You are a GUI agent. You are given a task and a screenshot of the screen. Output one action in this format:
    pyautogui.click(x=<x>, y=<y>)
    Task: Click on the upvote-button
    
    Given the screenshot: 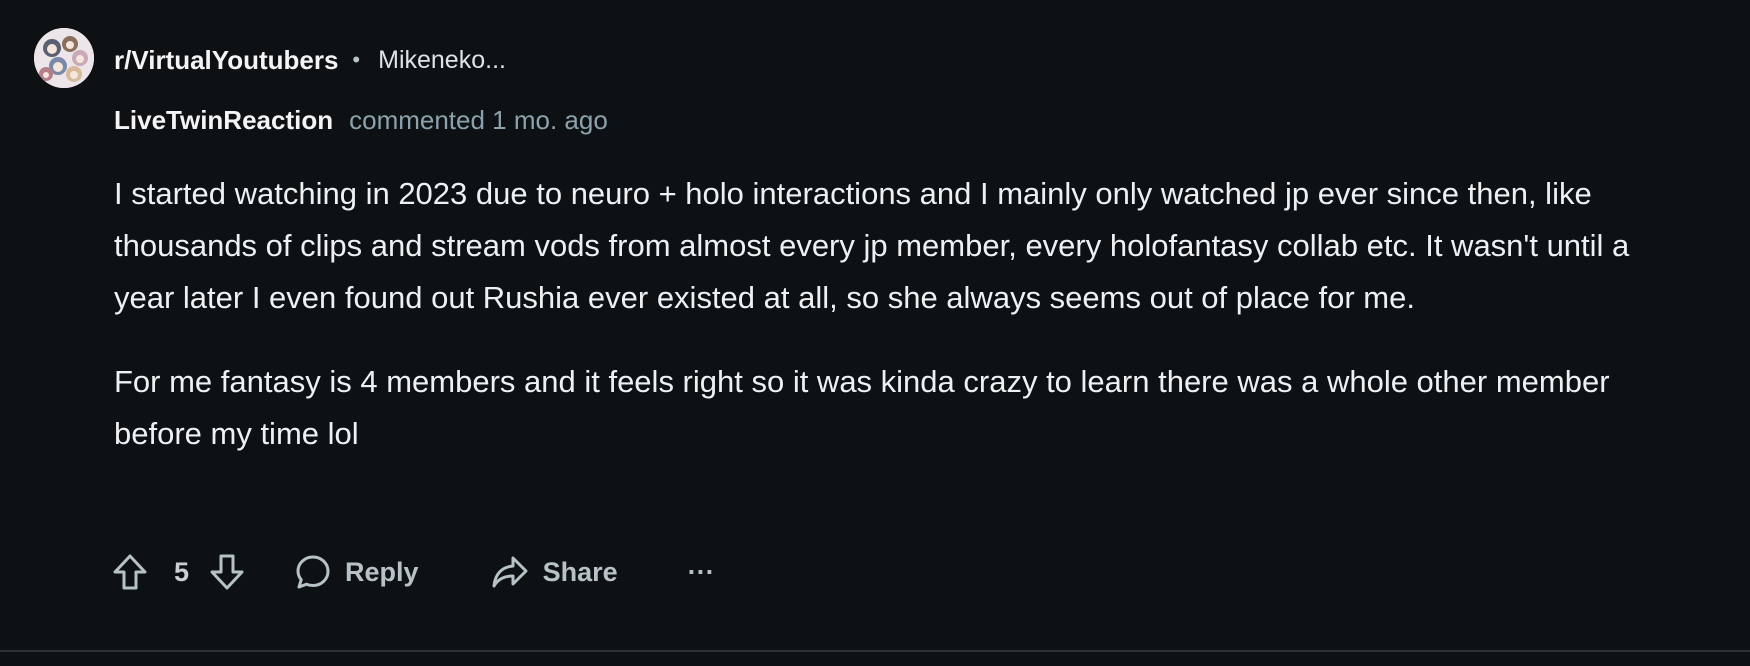 What is the action you would take?
    pyautogui.click(x=130, y=572)
    